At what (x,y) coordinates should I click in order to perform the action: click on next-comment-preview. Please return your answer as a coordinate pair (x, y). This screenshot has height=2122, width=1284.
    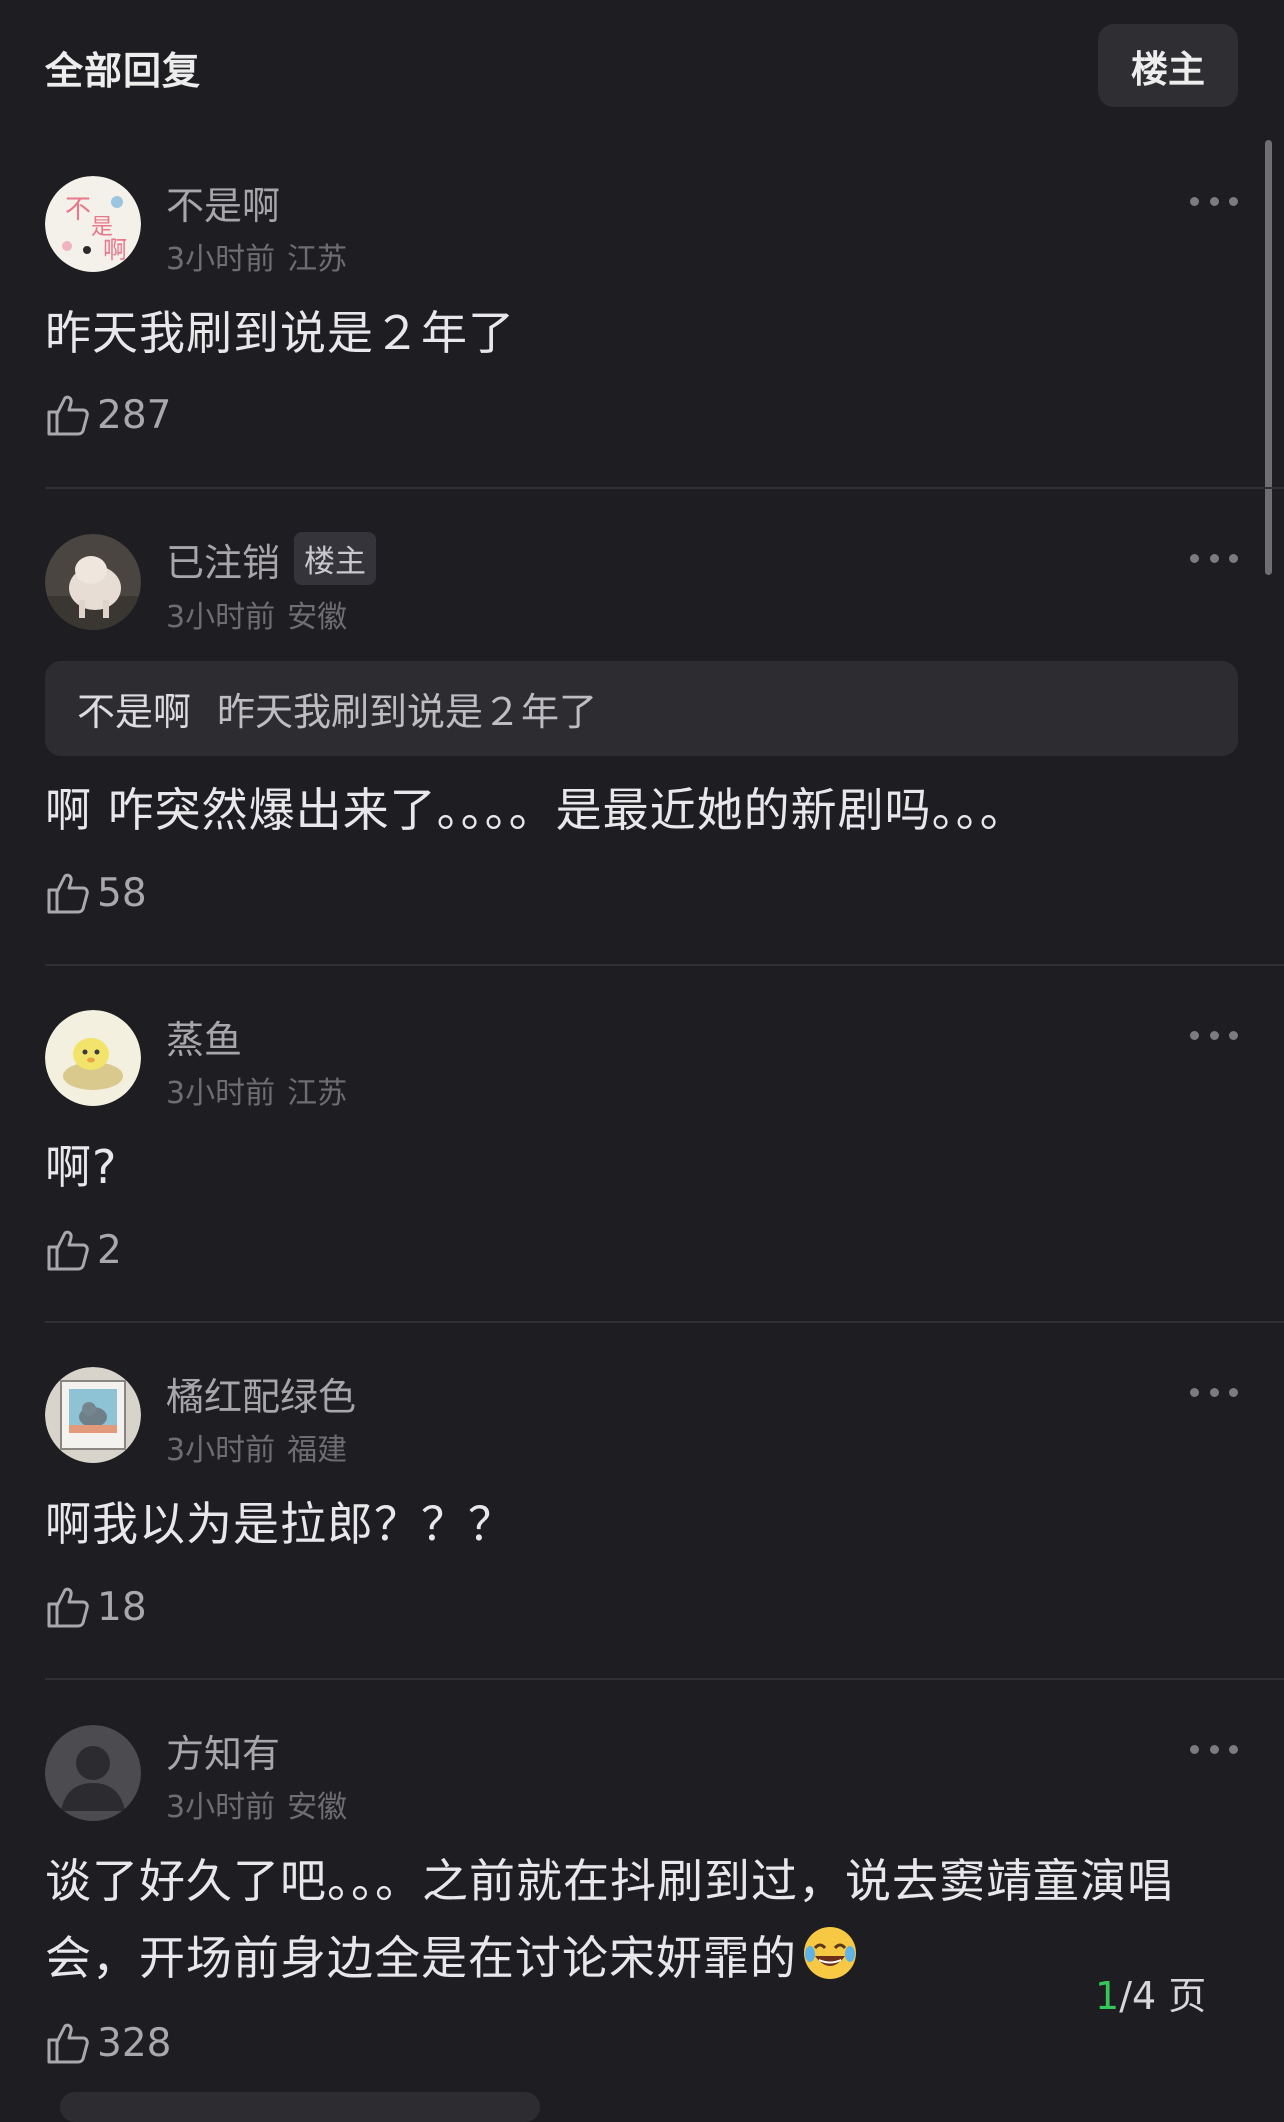
    Looking at the image, I should click on (300, 2107).